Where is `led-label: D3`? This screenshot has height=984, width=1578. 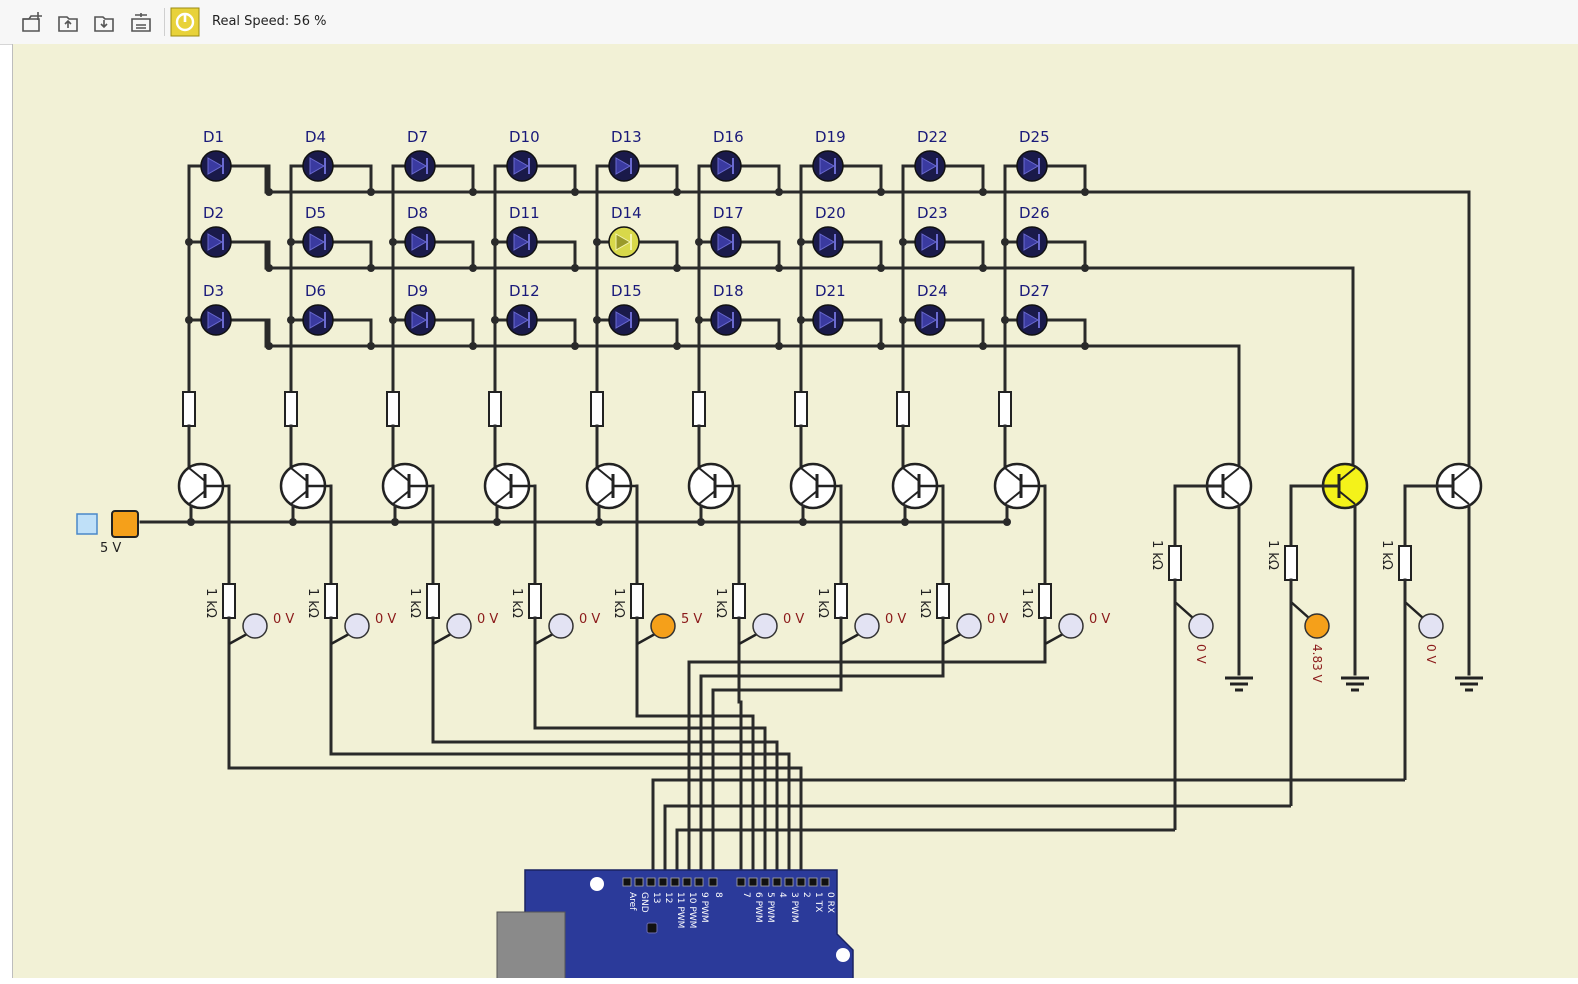 led-label: D3 is located at coordinates (213, 291).